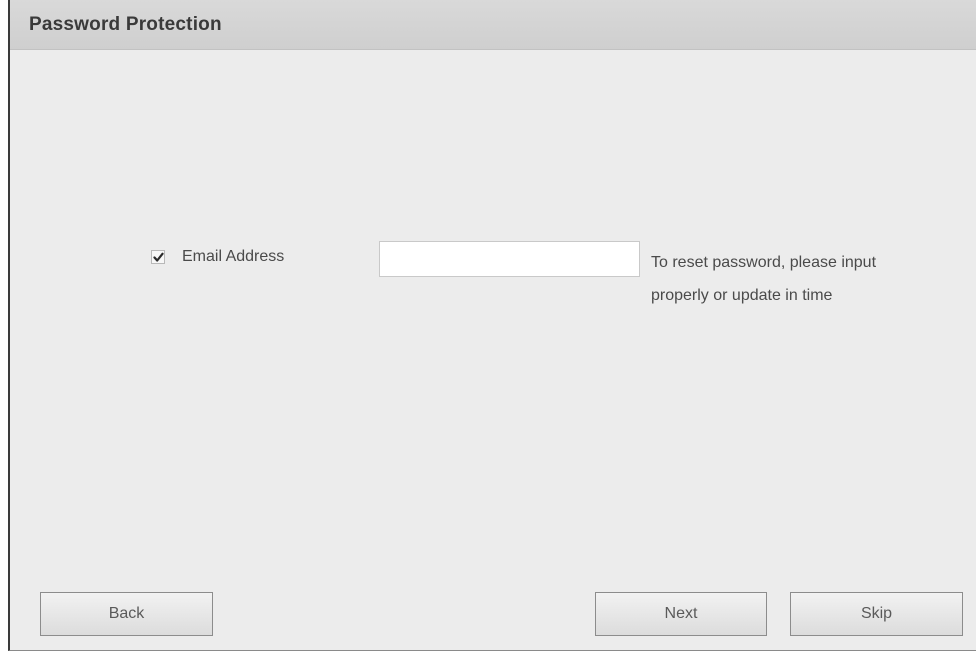 Image resolution: width=976 pixels, height=651 pixels. Describe the element at coordinates (509, 259) in the screenshot. I see `email-address-input` at that location.